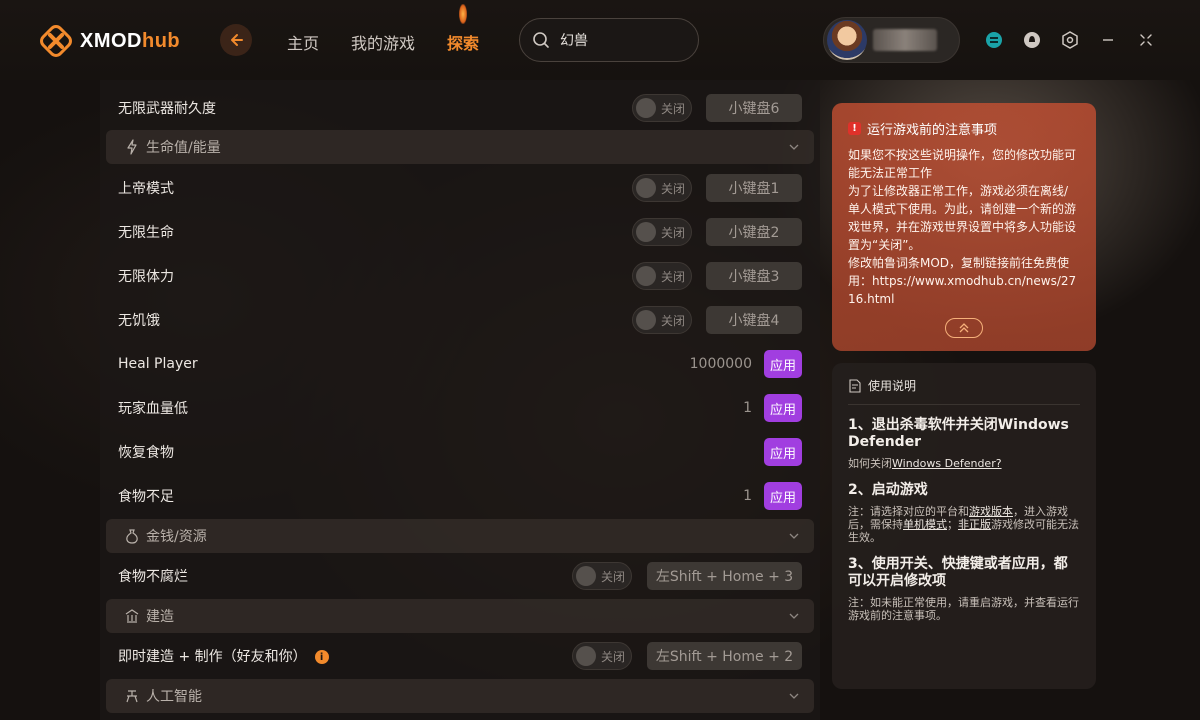 The width and height of the screenshot is (1200, 720). I want to click on app-icon, so click(994, 40).